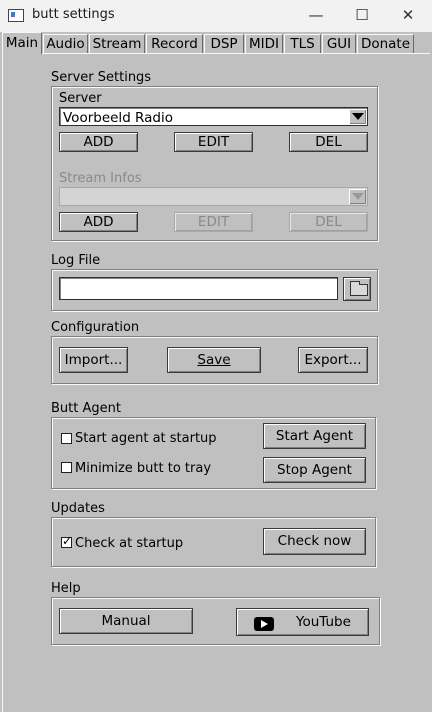 The height and width of the screenshot is (712, 432). What do you see at coordinates (316, 16) in the screenshot?
I see `minimize-button: —` at bounding box center [316, 16].